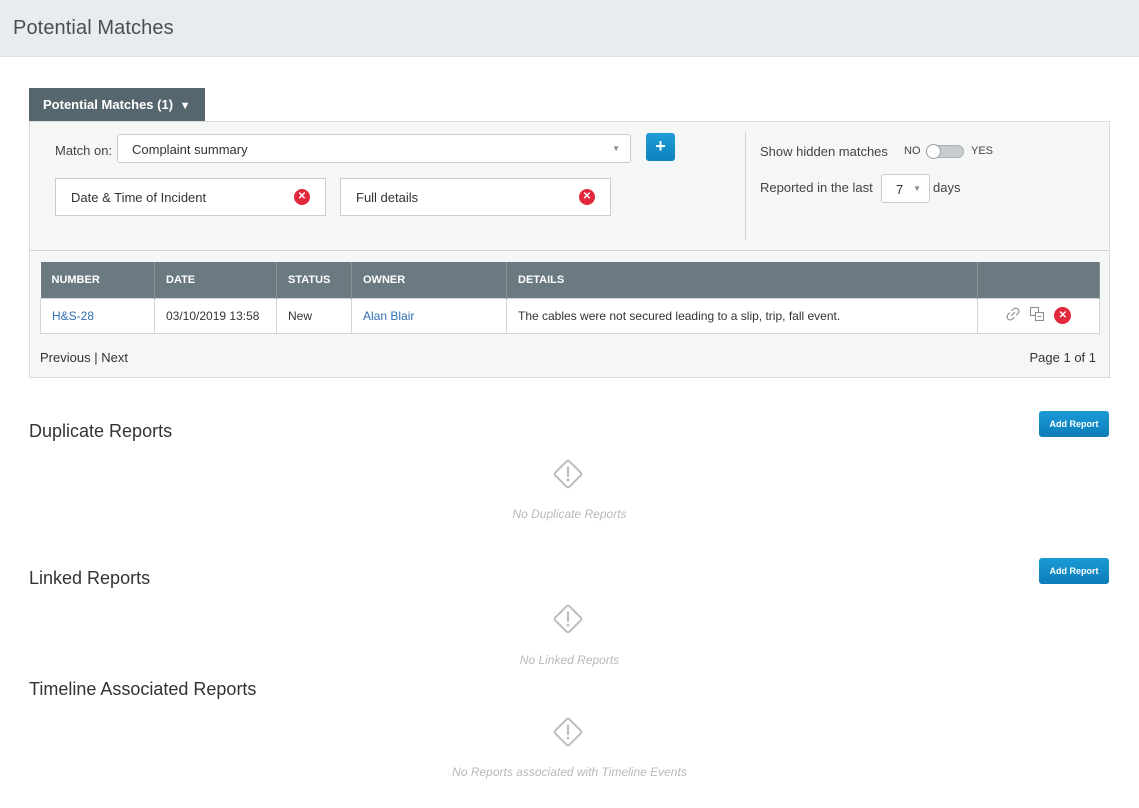  I want to click on days-select: 7 ▼, so click(905, 188).